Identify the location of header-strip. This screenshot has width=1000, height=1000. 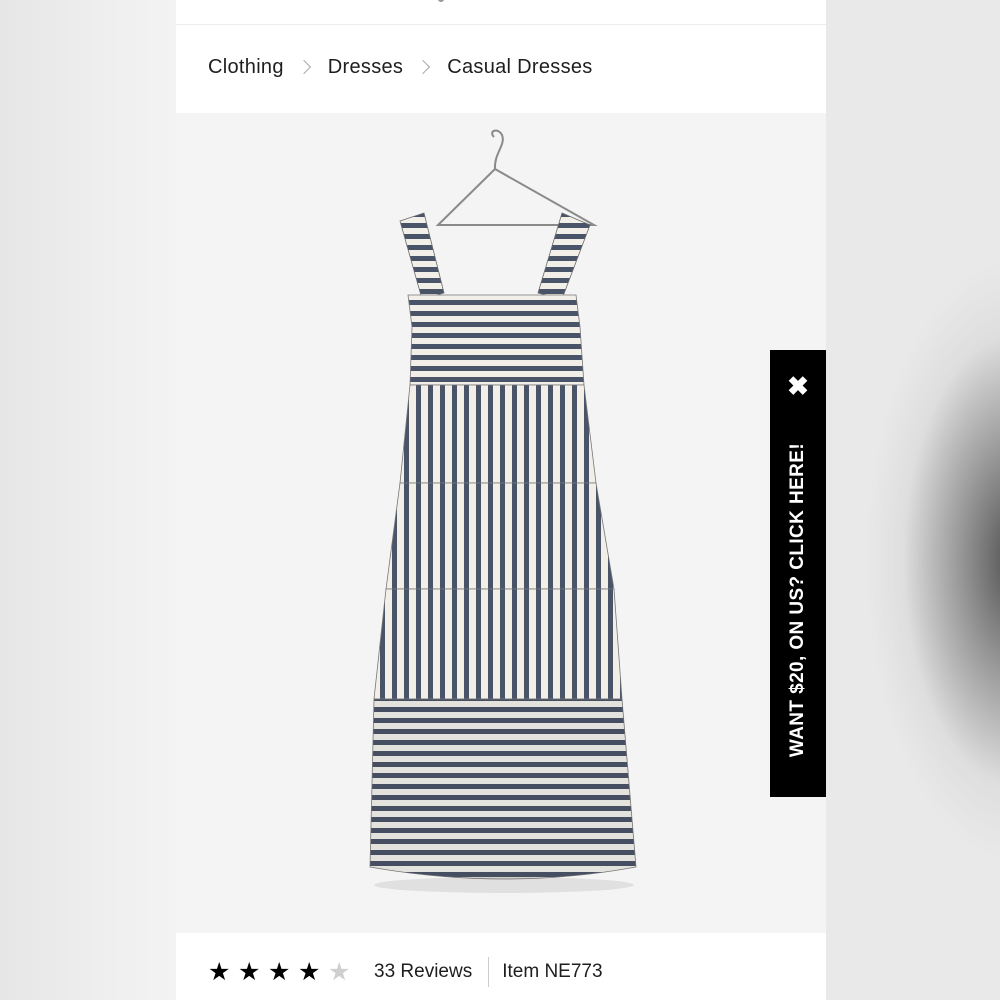
(501, 12).